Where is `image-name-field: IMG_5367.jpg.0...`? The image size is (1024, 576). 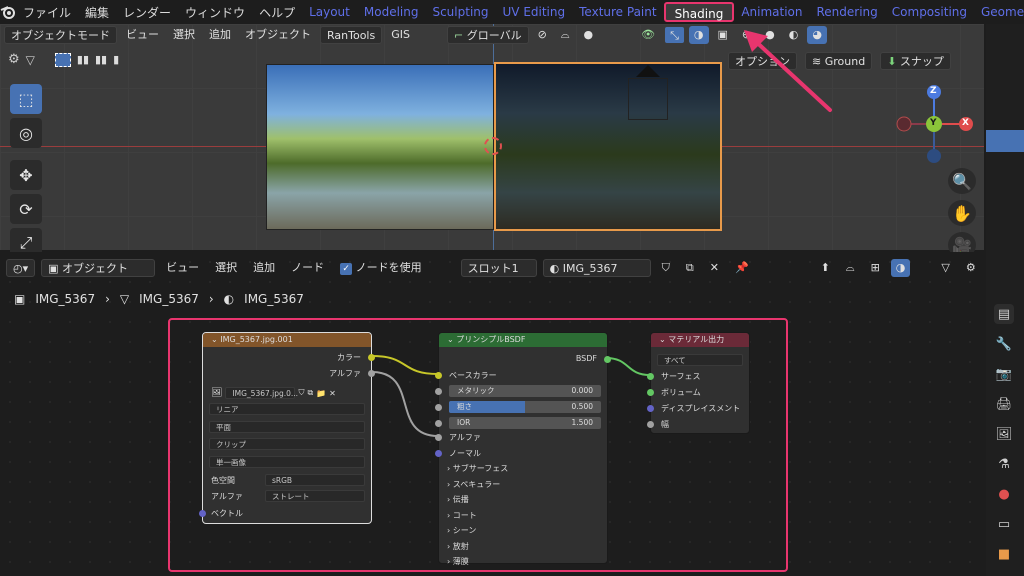
image-name-field: IMG_5367.jpg.0... is located at coordinates (261, 393).